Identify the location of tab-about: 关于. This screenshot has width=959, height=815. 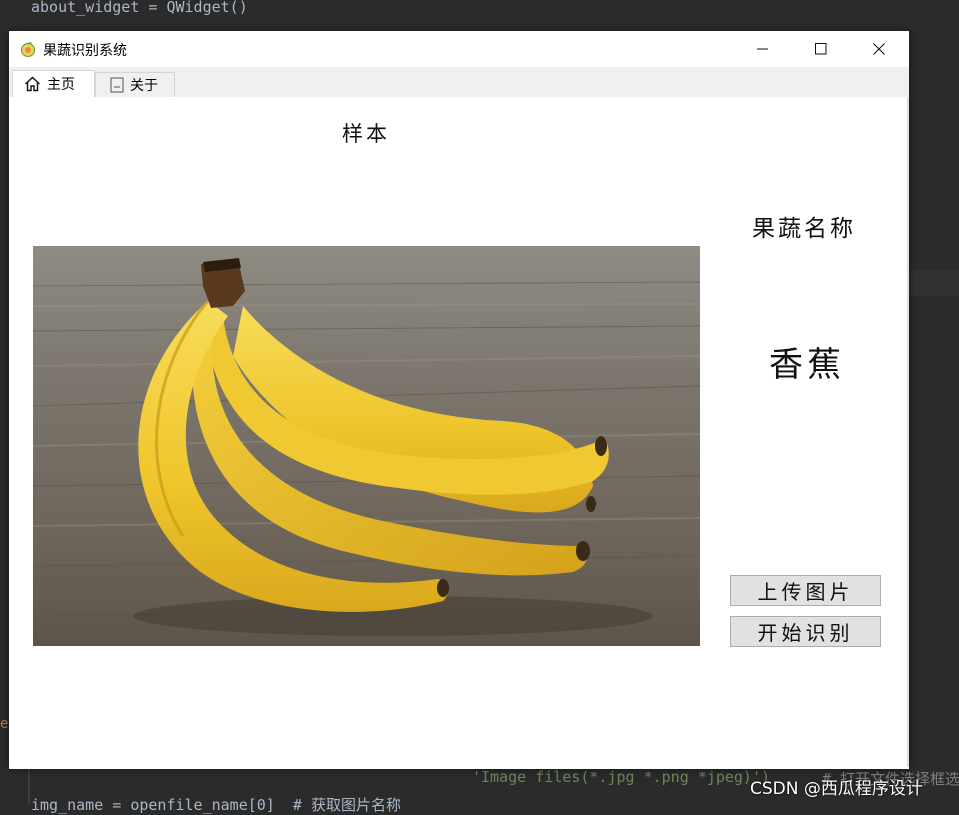
(135, 84).